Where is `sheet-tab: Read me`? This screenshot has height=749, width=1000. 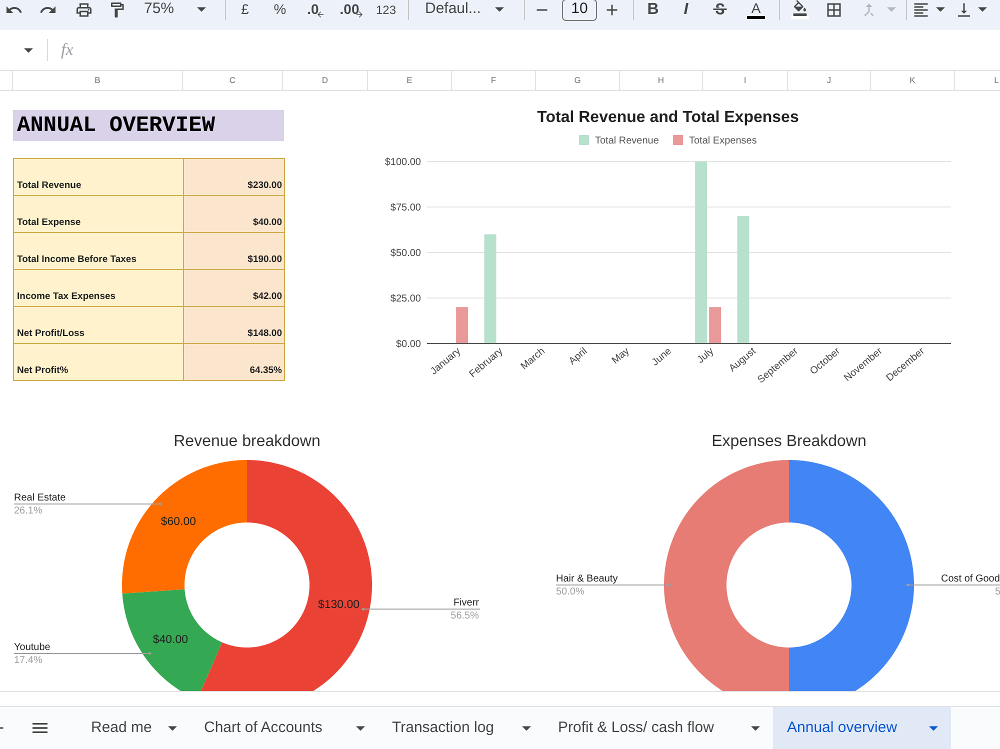 sheet-tab: Read me is located at coordinates (133, 728).